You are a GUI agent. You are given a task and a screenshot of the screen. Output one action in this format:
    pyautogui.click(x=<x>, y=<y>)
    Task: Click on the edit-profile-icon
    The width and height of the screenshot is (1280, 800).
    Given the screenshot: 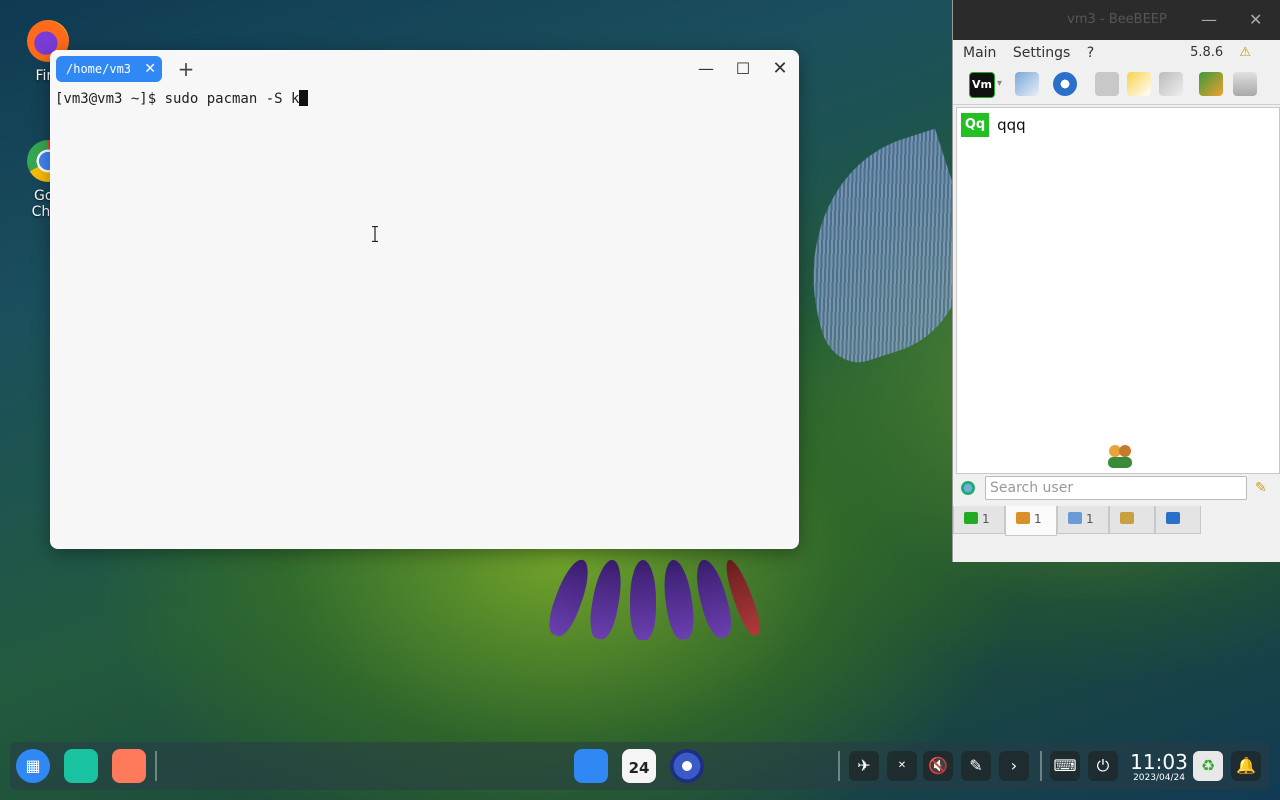 What is the action you would take?
    pyautogui.click(x=1027, y=84)
    